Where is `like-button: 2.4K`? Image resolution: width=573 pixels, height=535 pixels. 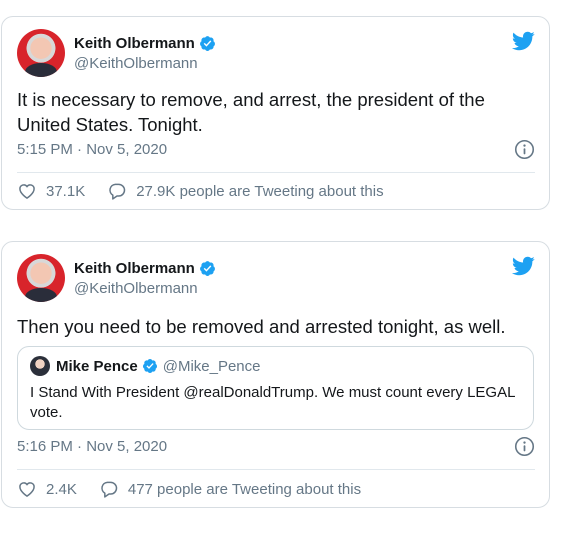
like-button: 2.4K is located at coordinates (47, 489).